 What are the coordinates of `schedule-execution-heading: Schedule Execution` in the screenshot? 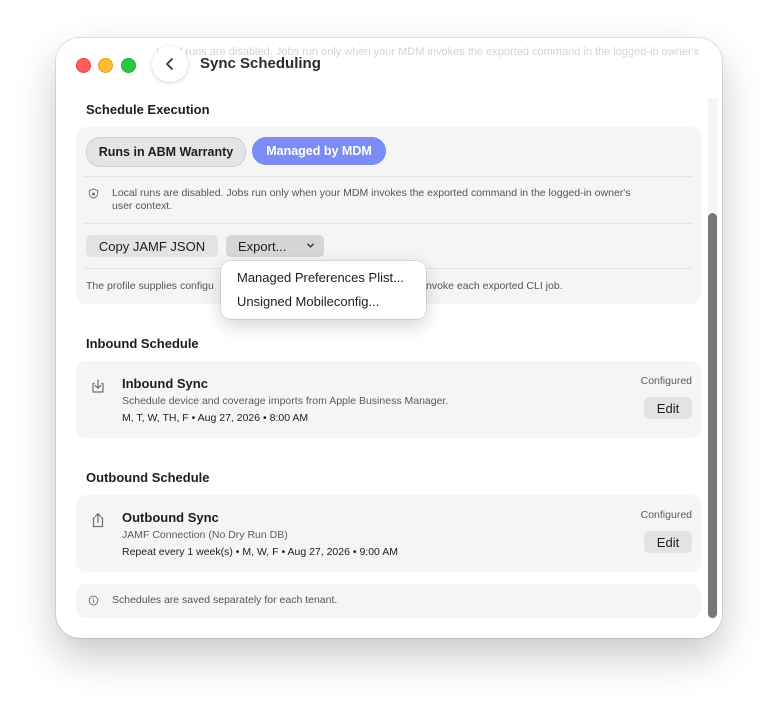 It's located at (148, 109).